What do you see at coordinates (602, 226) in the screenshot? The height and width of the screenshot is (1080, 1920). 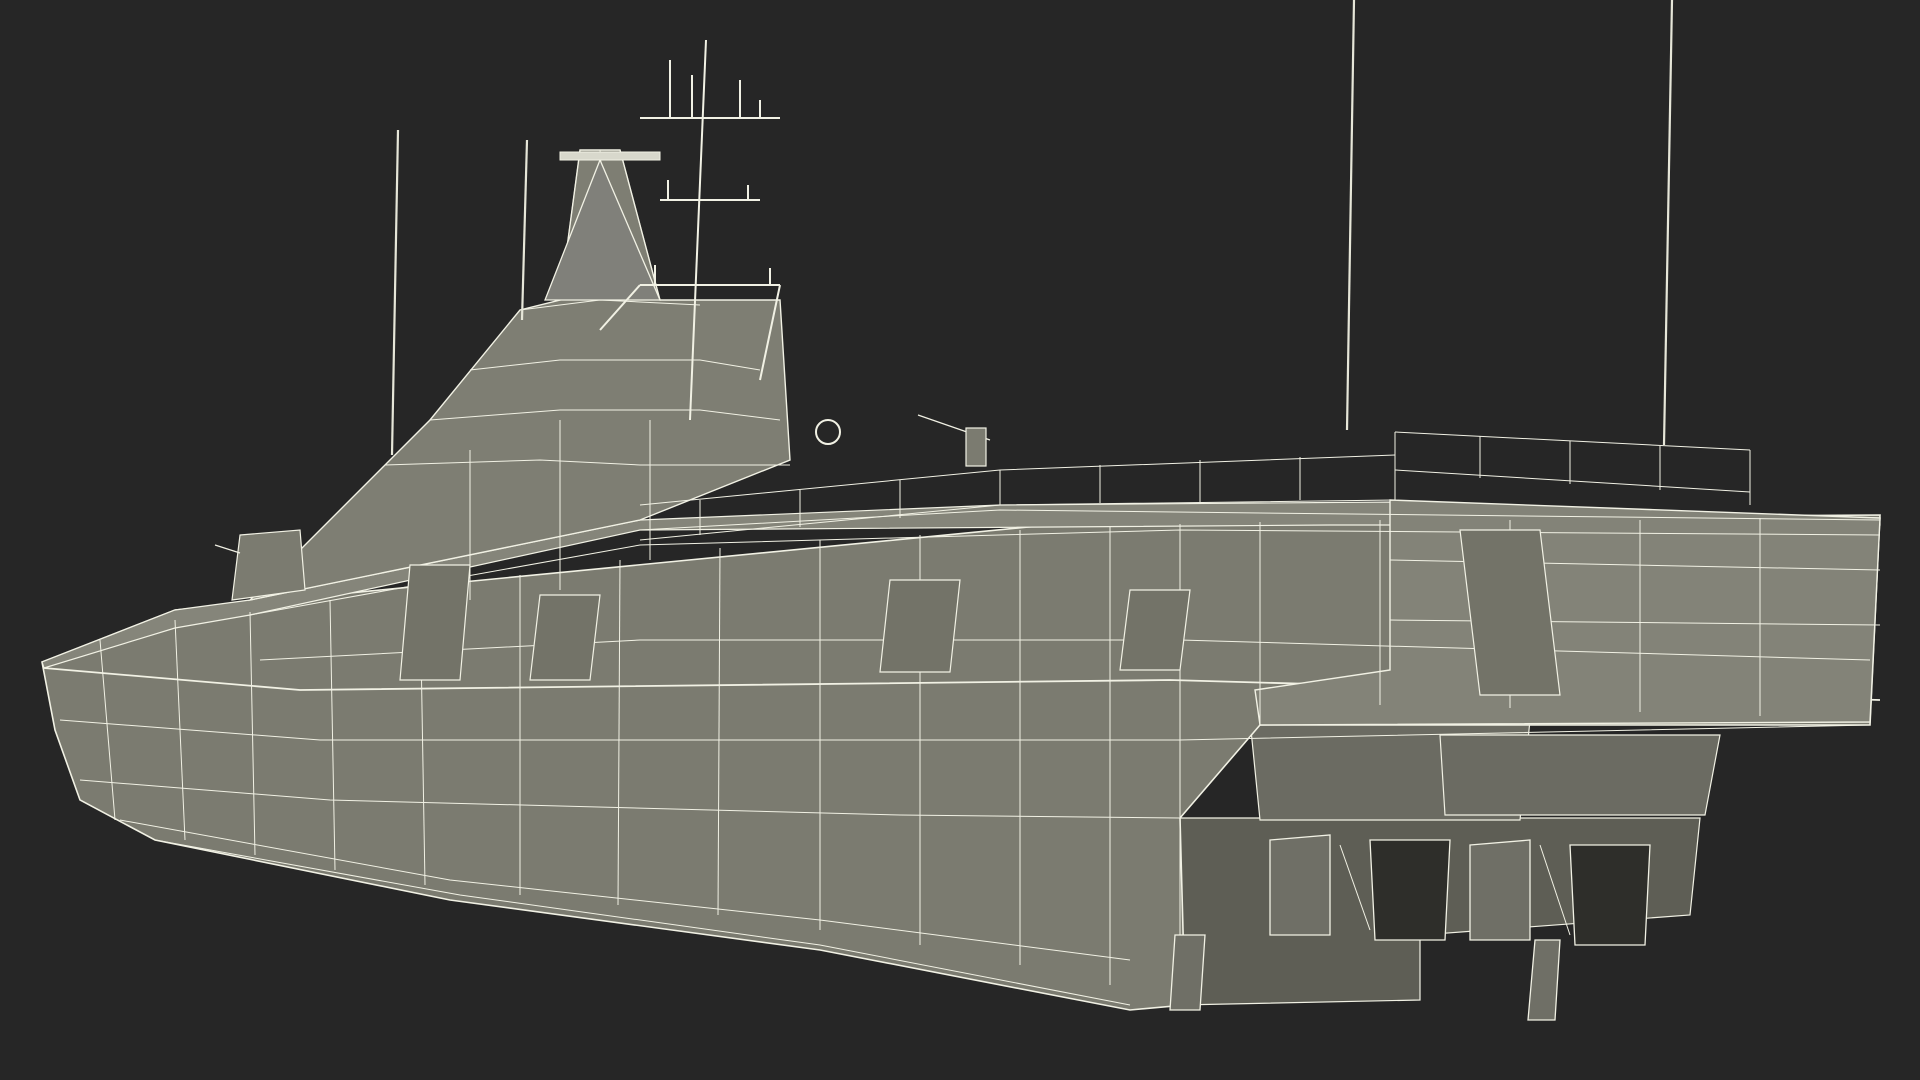 I see `radar-cone` at bounding box center [602, 226].